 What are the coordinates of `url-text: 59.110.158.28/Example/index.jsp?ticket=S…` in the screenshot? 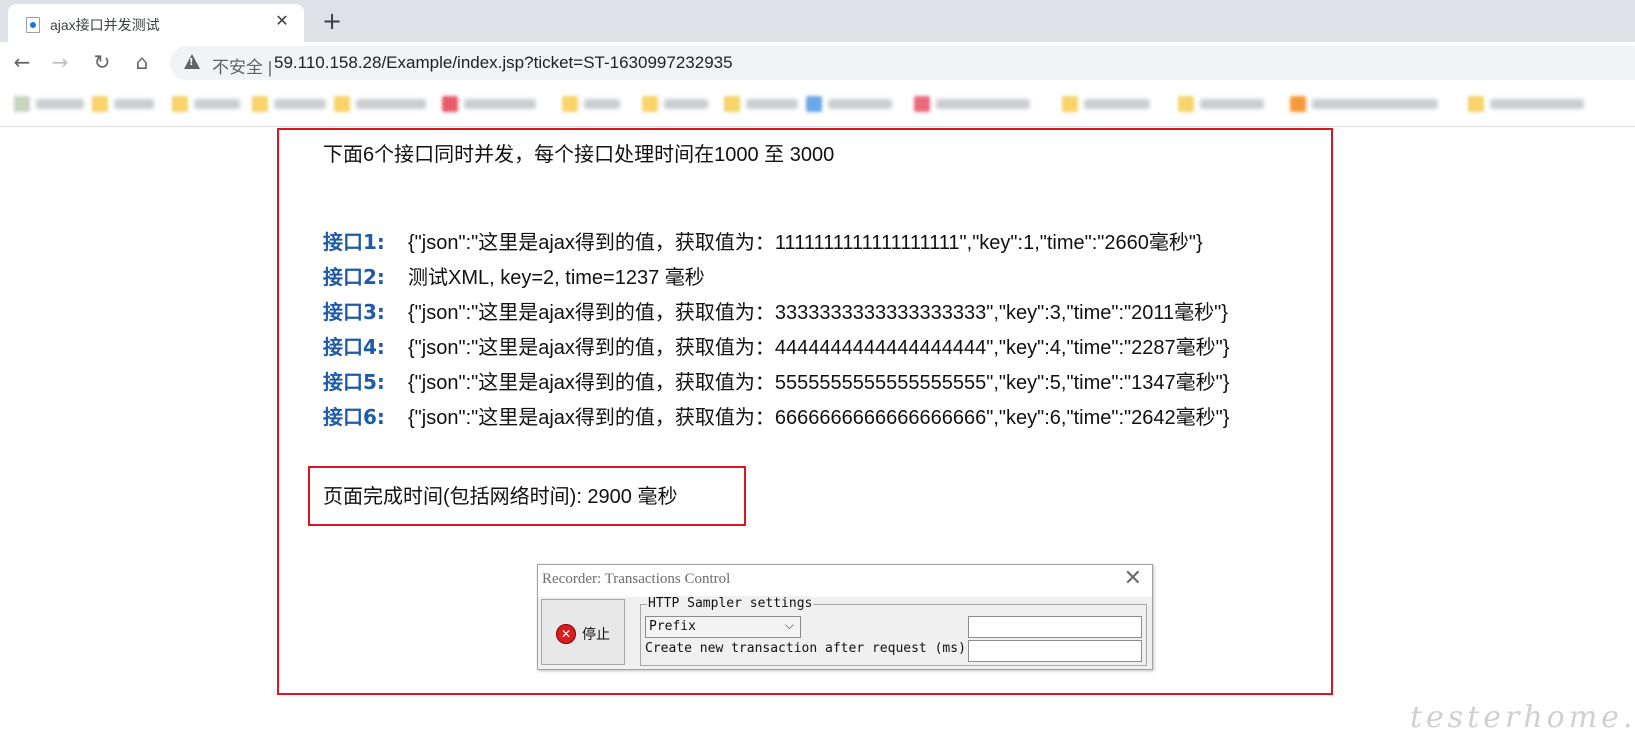 It's located at (503, 63).